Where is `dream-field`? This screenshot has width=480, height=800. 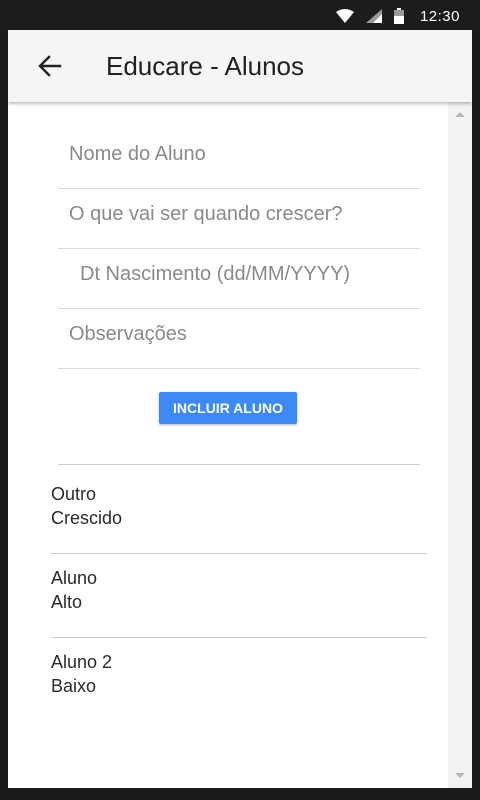 dream-field is located at coordinates (239, 219).